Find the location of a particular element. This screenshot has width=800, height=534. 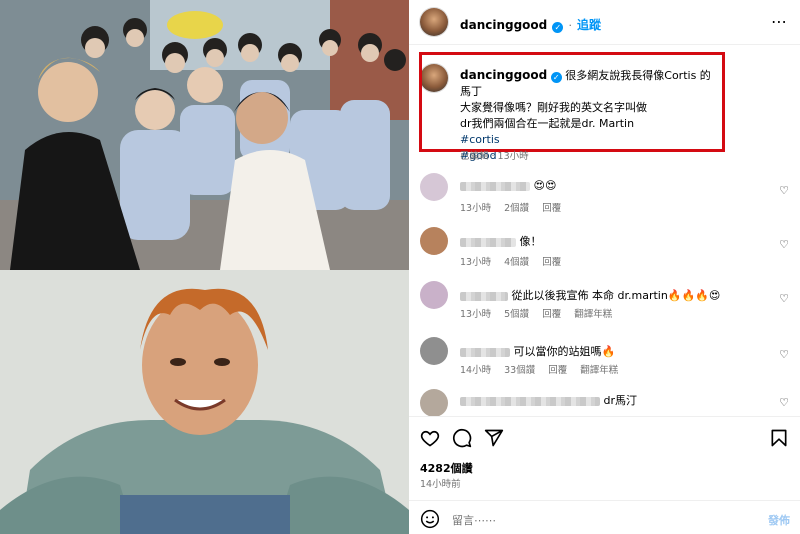

post-time: 14小時前 is located at coordinates (440, 484).